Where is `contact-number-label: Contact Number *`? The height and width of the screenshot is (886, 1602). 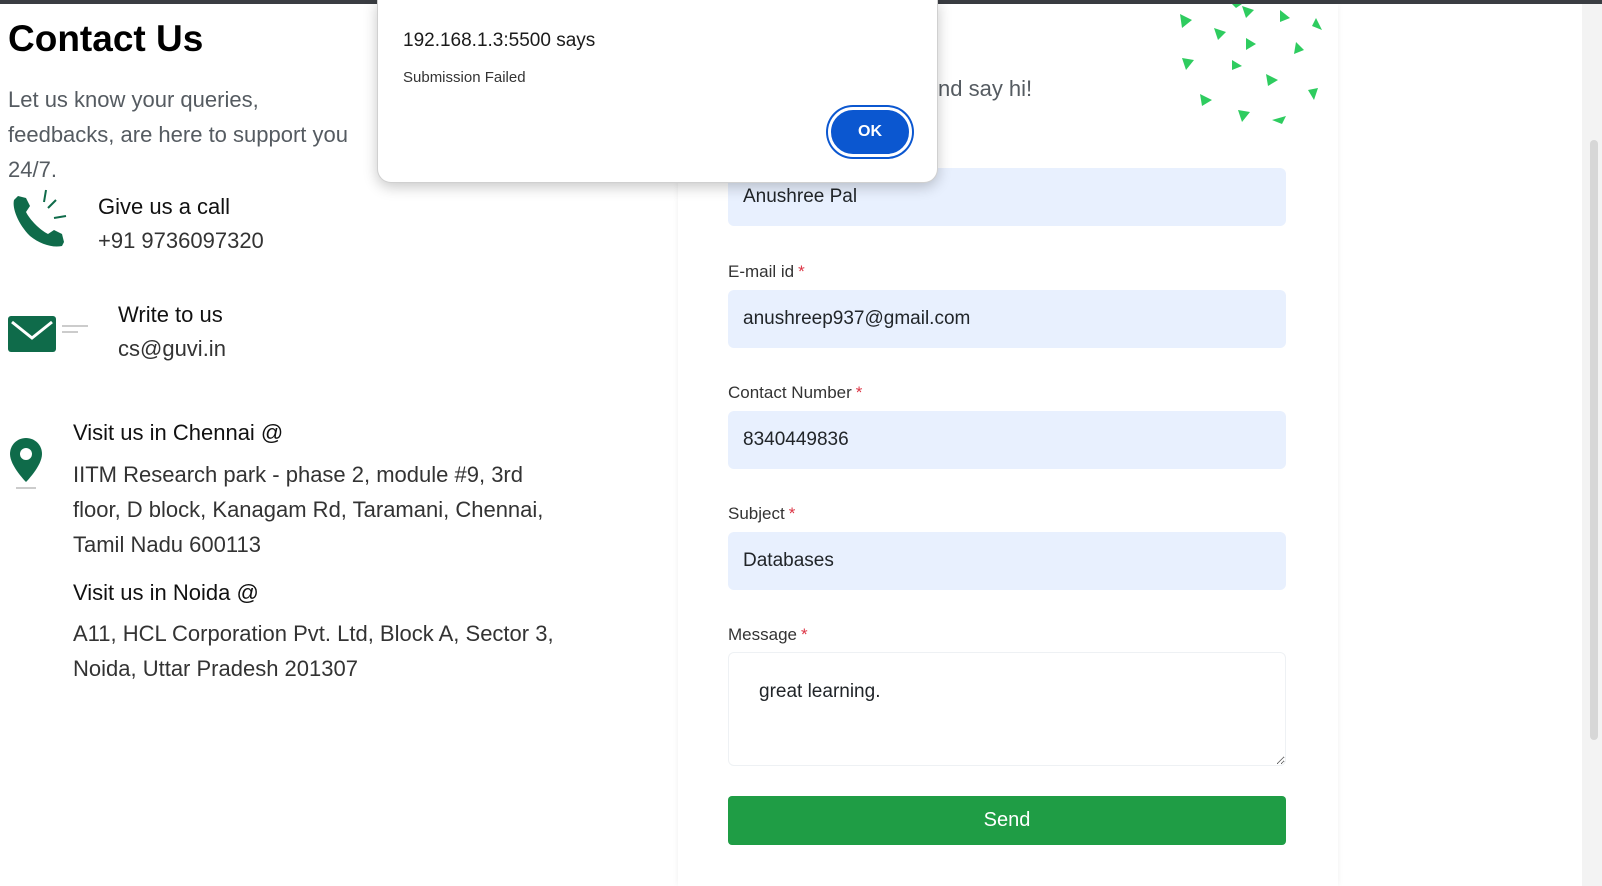 contact-number-label: Contact Number * is located at coordinates (795, 392).